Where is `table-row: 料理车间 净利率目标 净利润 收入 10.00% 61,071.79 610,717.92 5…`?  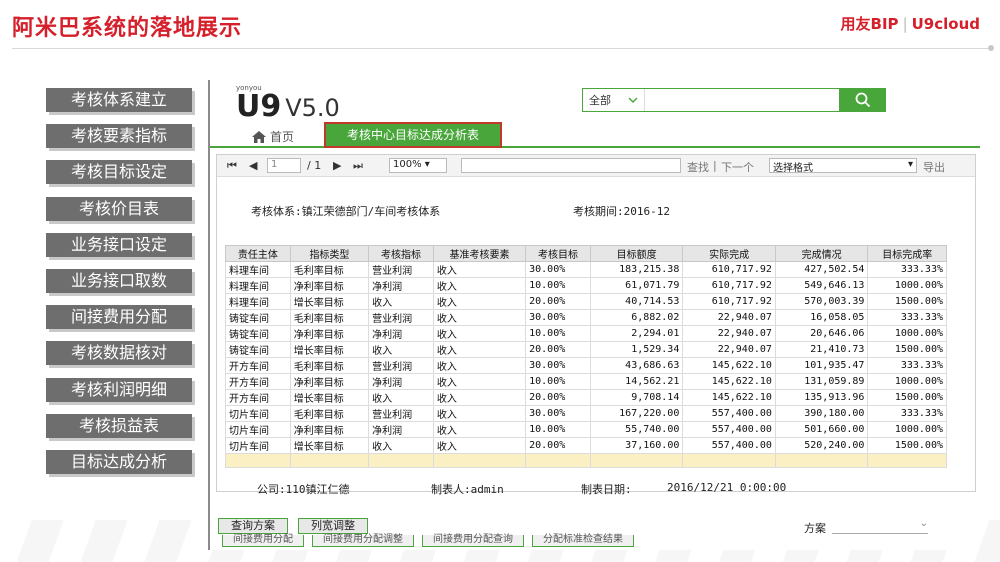 table-row: 料理车间 净利率目标 净利润 收入 10.00% 61,071.79 610,717.92 5… is located at coordinates (586, 285).